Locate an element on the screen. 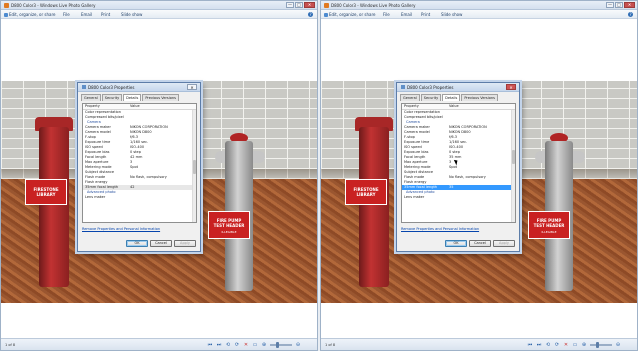  red-standpipe is located at coordinates (374, 207).